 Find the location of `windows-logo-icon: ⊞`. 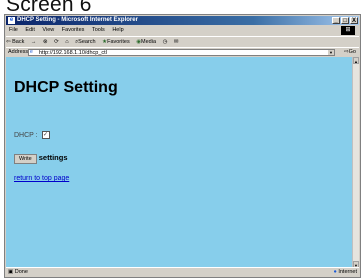

windows-logo-icon: ⊞ is located at coordinates (348, 30).